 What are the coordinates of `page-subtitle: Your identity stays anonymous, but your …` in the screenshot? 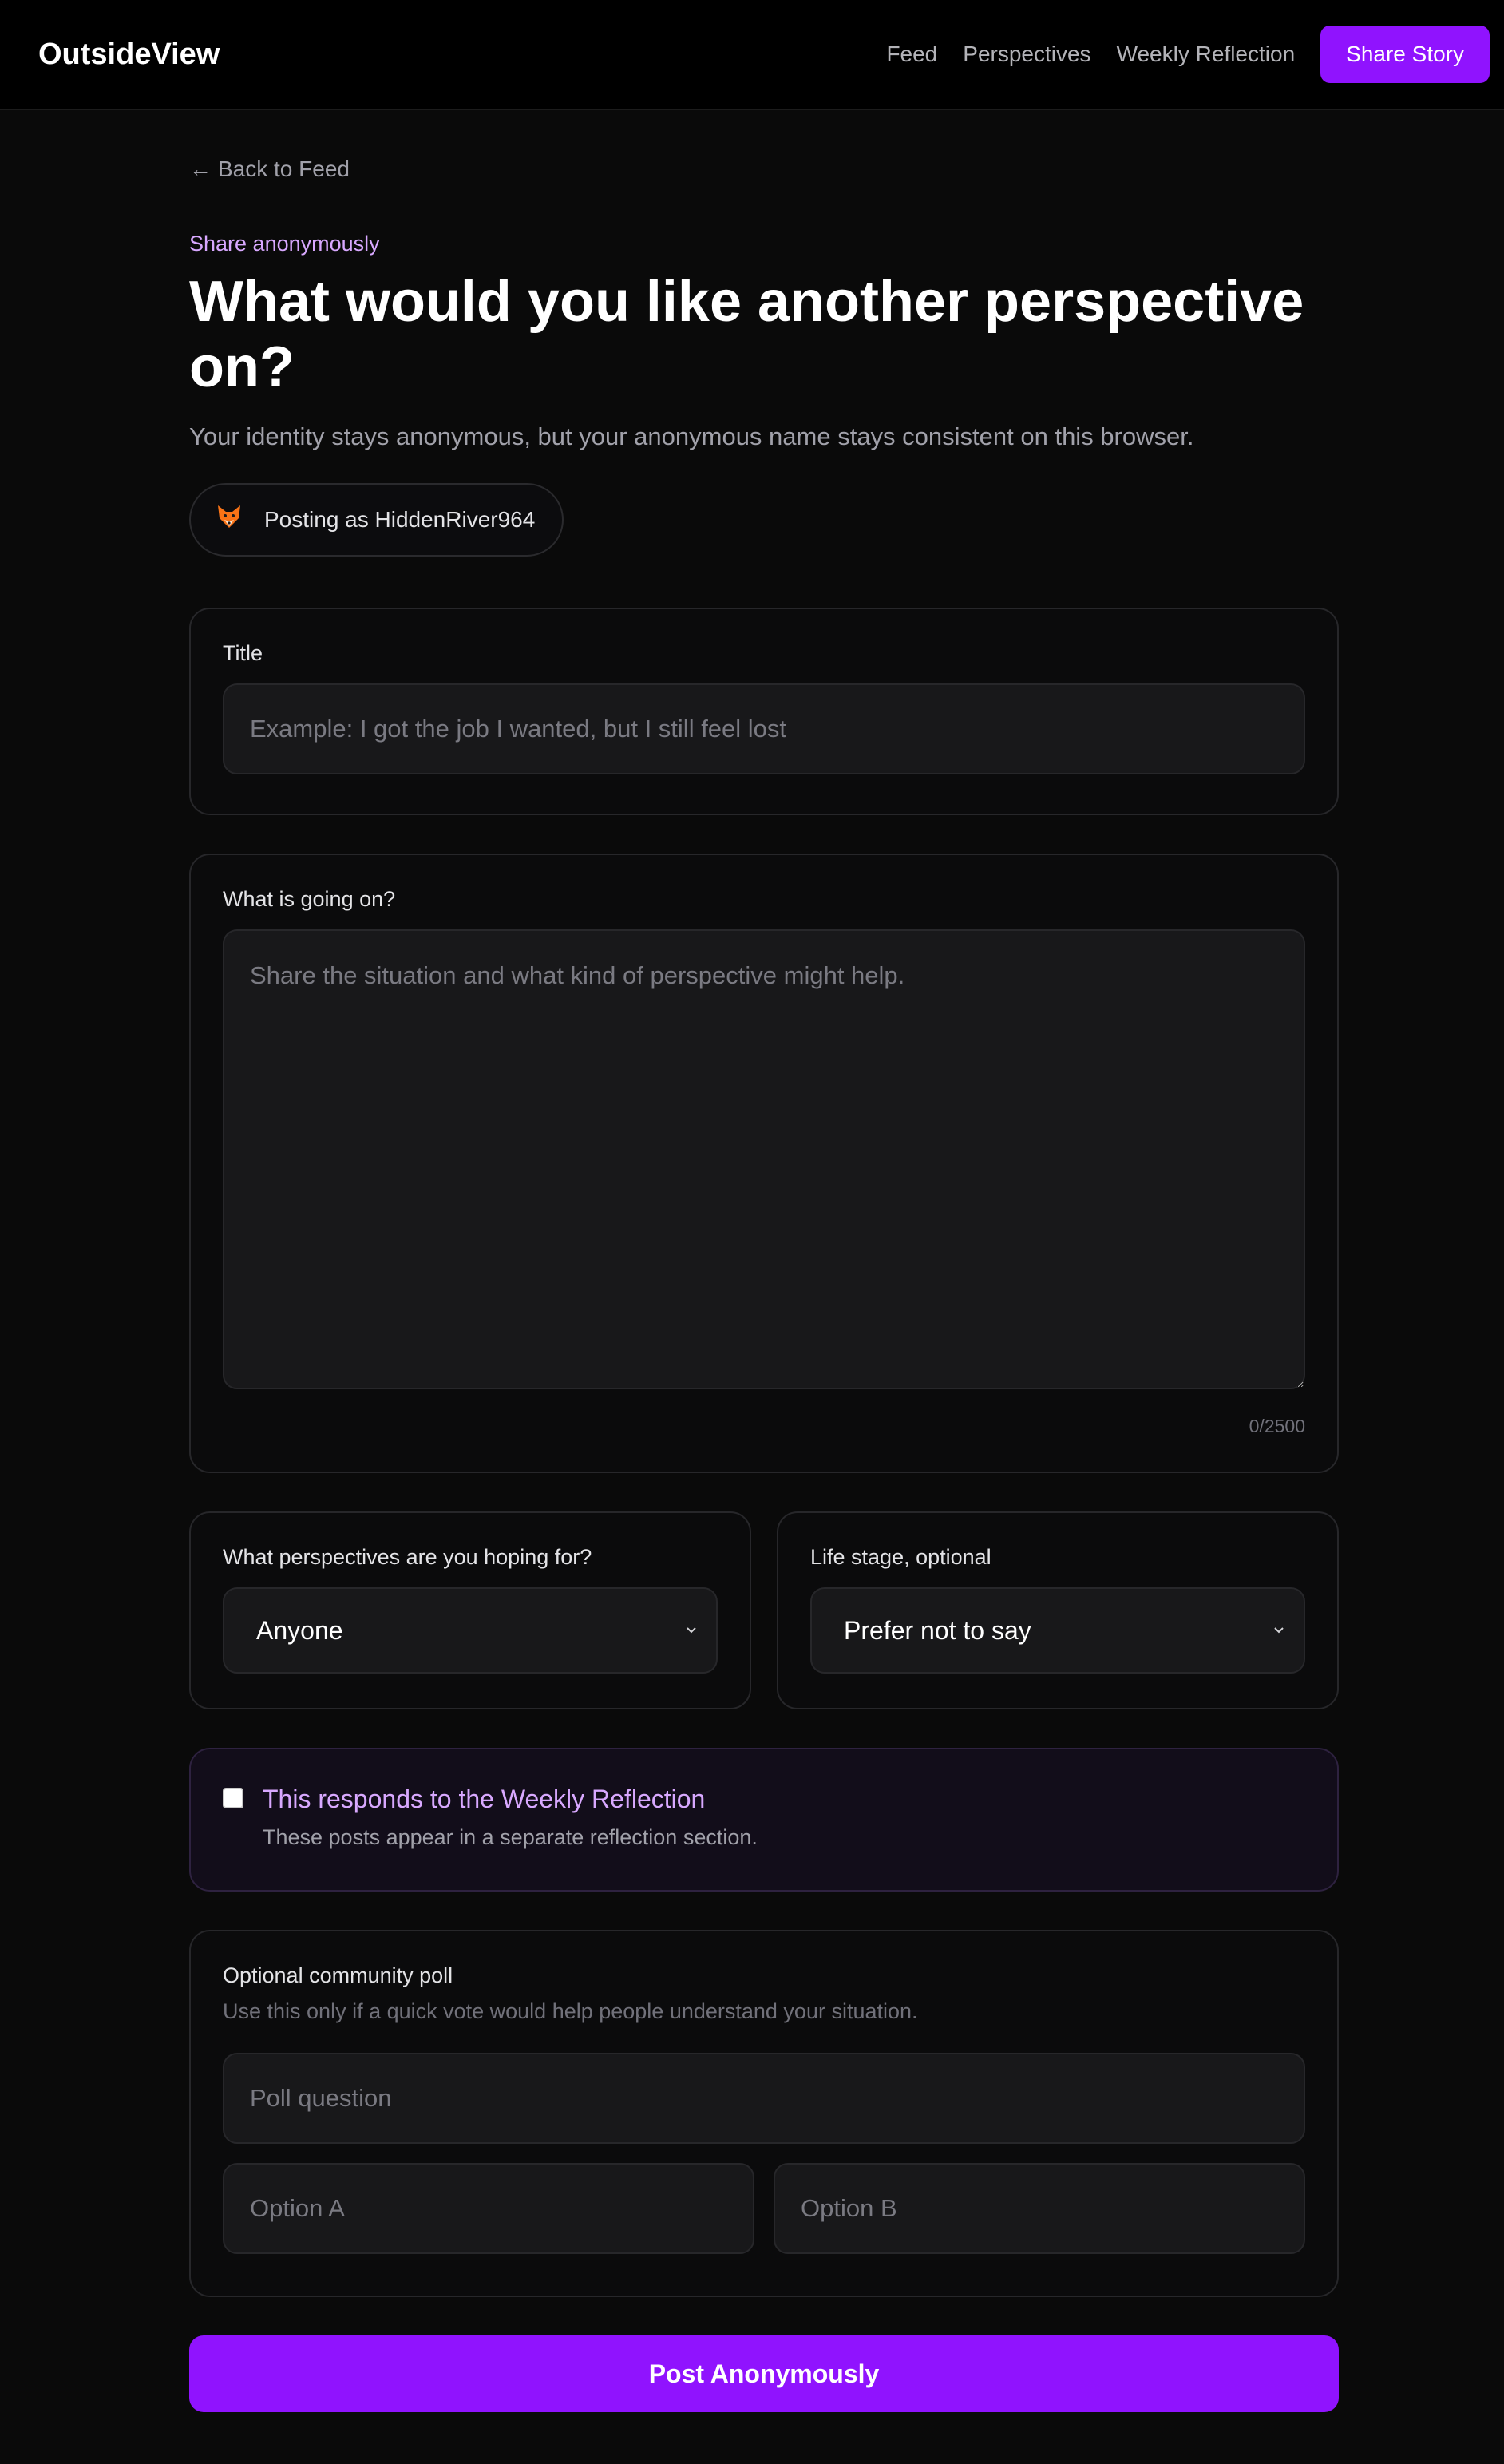 It's located at (691, 436).